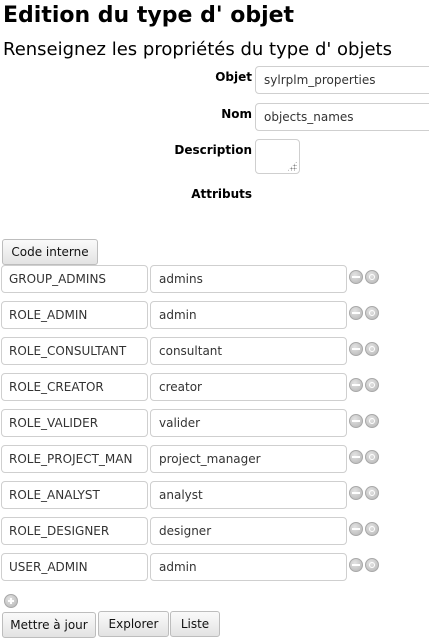 Image resolution: width=429 pixels, height=638 pixels. Describe the element at coordinates (213, 150) in the screenshot. I see `description-label: Description` at that location.